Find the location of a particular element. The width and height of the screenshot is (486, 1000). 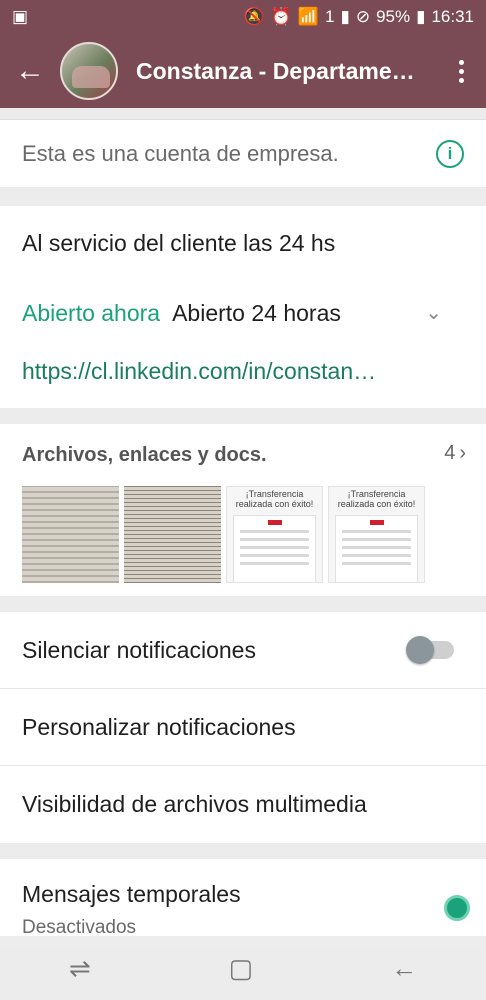

clock: 16:31 is located at coordinates (452, 16).